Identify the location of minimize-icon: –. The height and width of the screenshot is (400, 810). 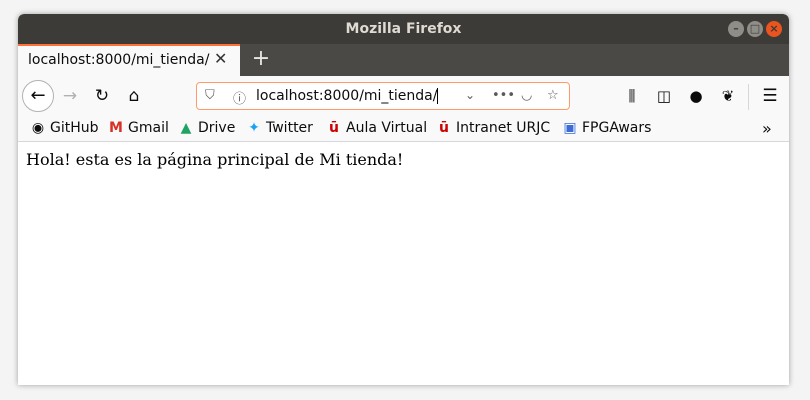
(736, 29).